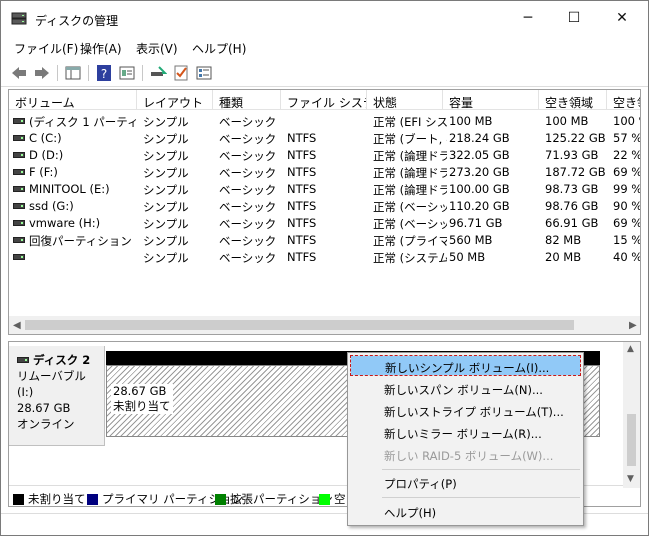  What do you see at coordinates (491, 100) in the screenshot?
I see `column-header-capacity: 容量` at bounding box center [491, 100].